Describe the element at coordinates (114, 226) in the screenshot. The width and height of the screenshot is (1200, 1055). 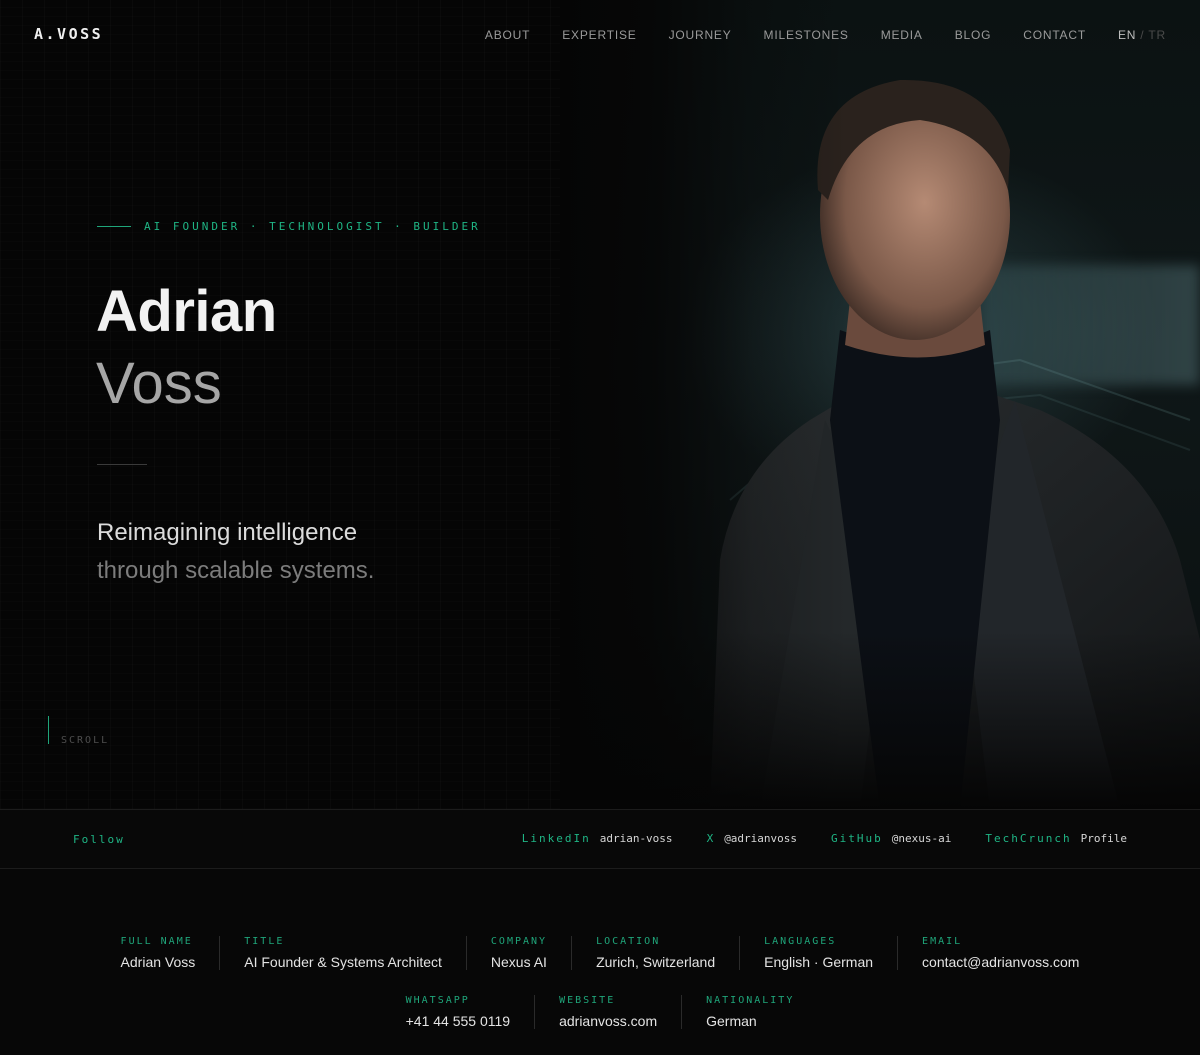
I see `tagline-rule` at that location.